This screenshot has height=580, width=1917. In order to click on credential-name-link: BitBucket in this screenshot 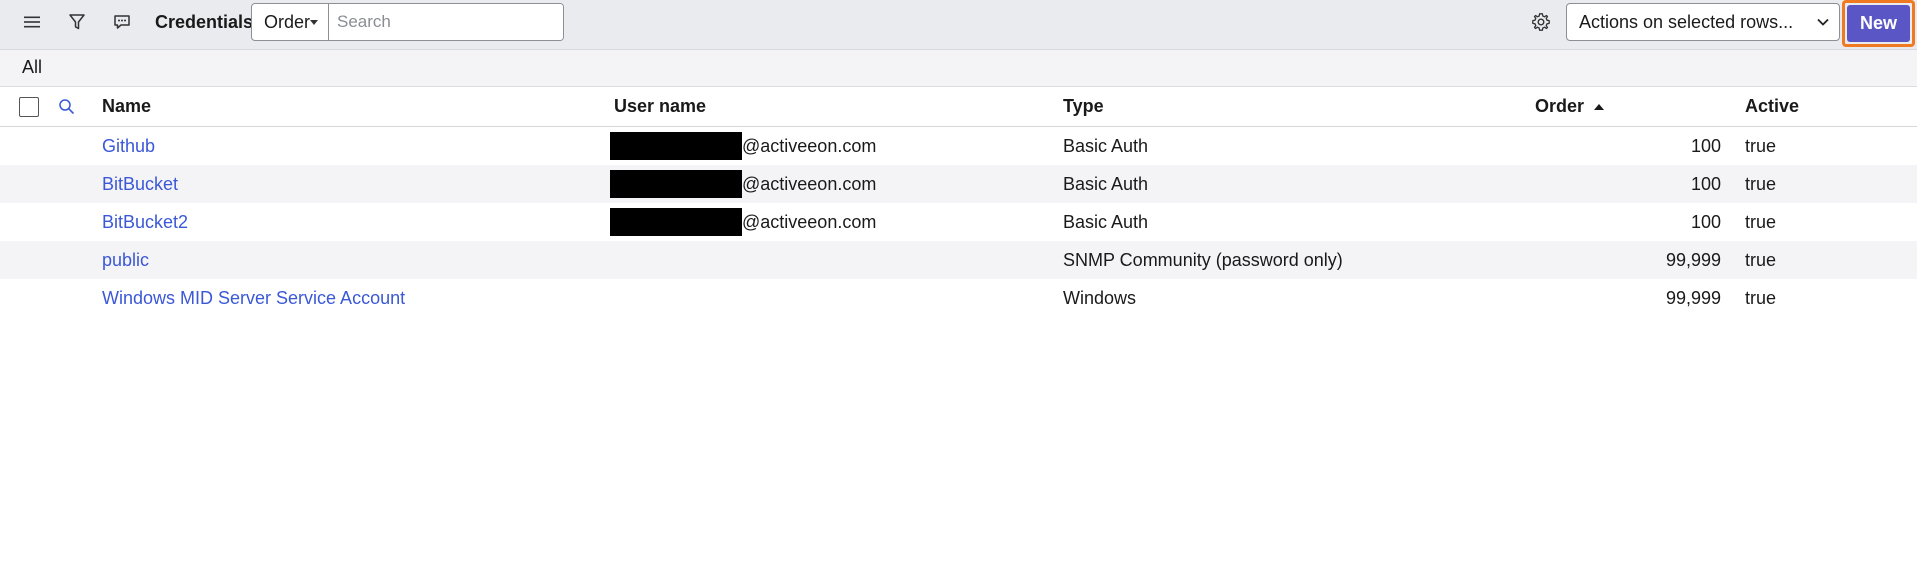, I will do `click(140, 184)`.